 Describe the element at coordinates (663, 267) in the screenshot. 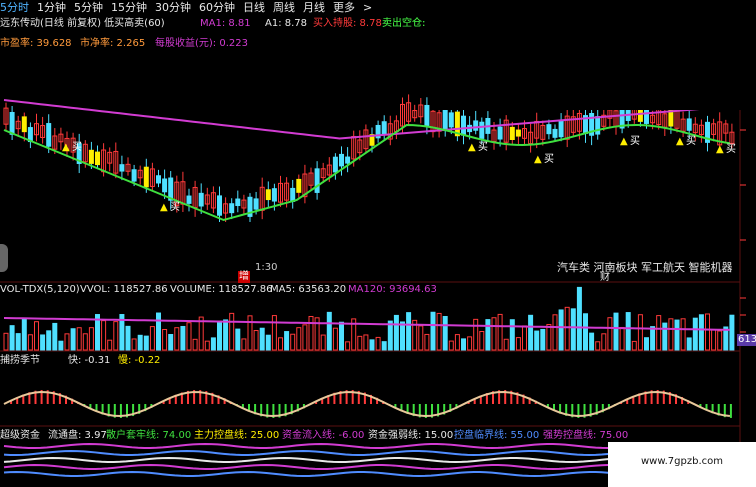

I see `tag-military: 军工航天` at that location.